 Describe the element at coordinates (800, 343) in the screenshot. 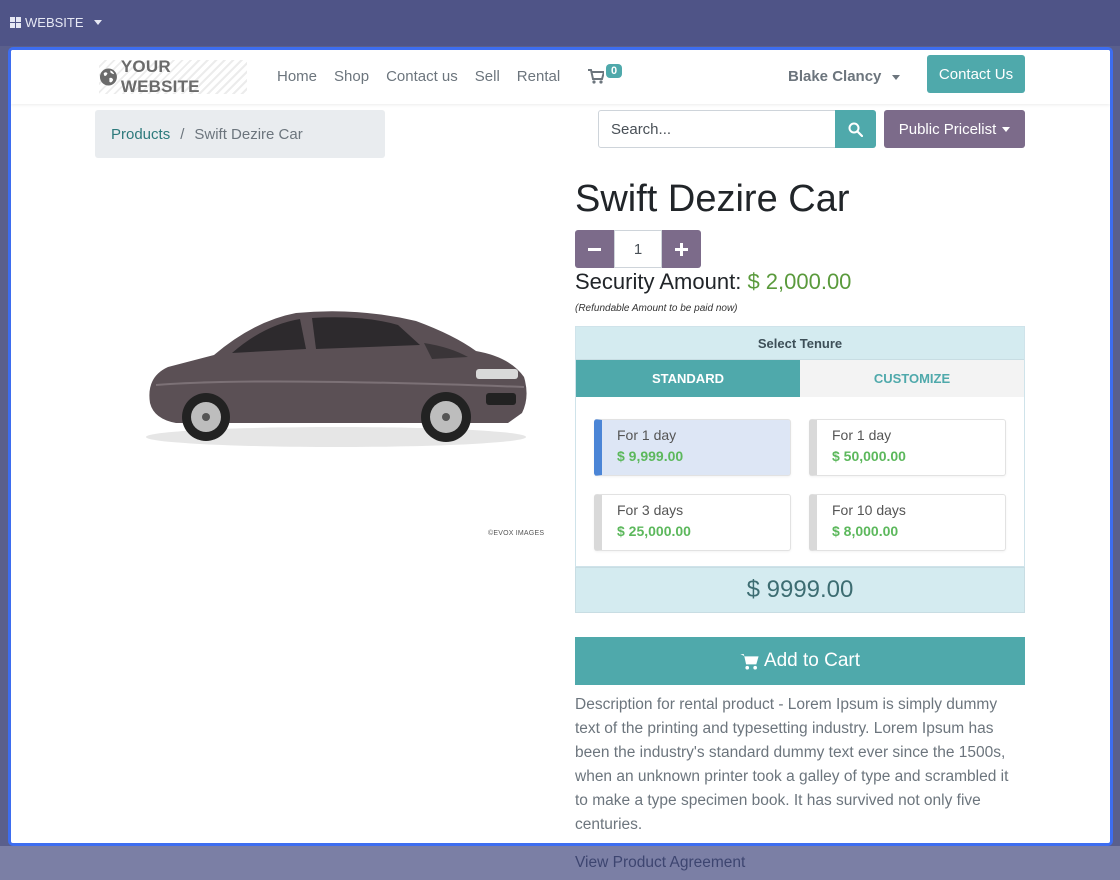

I see `tenure-heading: Select Tenure` at that location.